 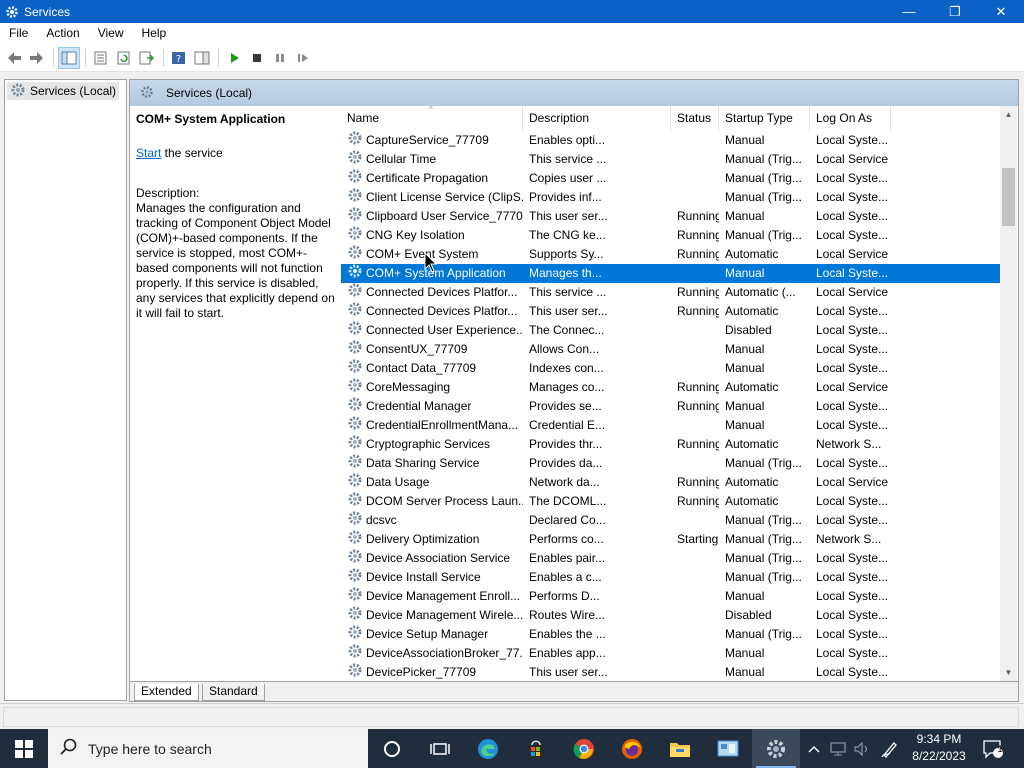 What do you see at coordinates (111, 33) in the screenshot?
I see `menu-view: View` at bounding box center [111, 33].